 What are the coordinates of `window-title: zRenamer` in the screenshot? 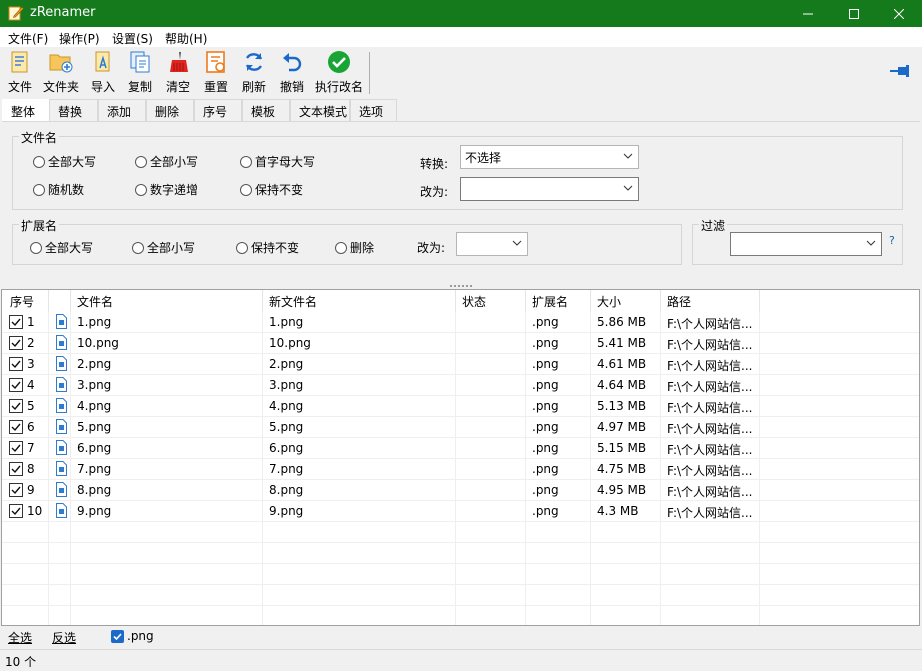 It's located at (63, 12).